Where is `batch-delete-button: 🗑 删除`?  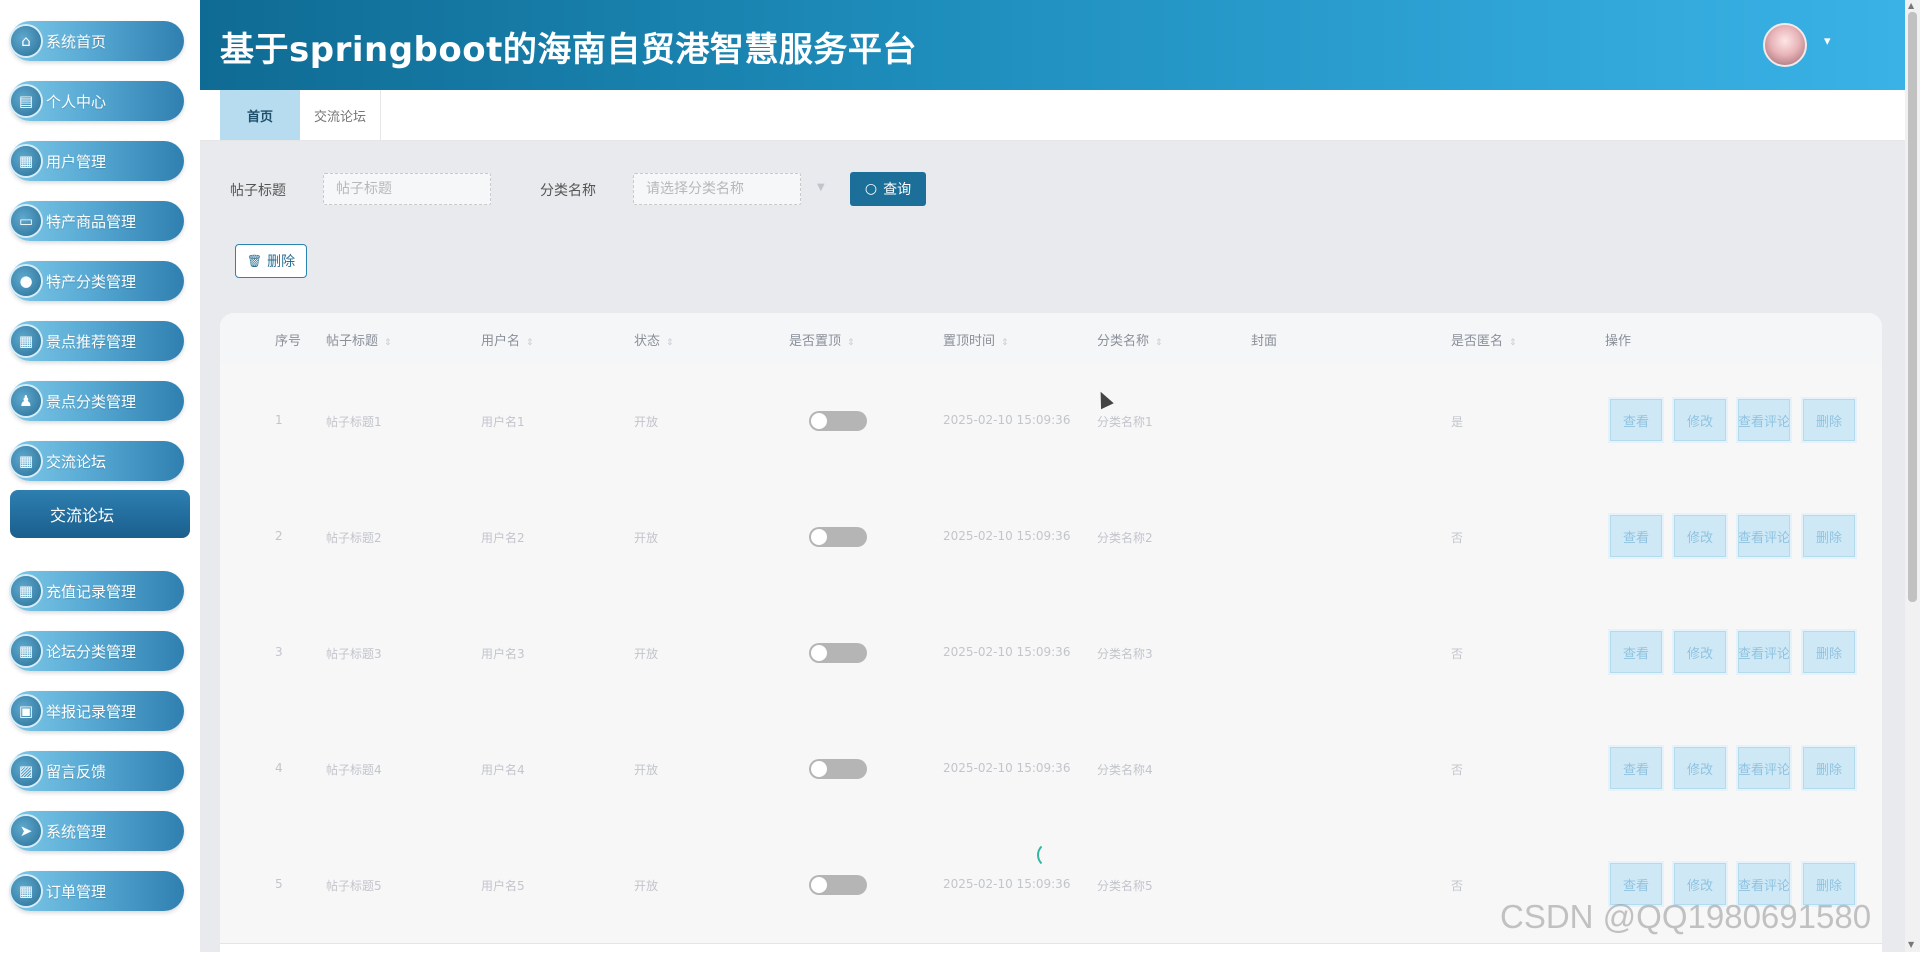
batch-delete-button: 🗑 删除 is located at coordinates (271, 261).